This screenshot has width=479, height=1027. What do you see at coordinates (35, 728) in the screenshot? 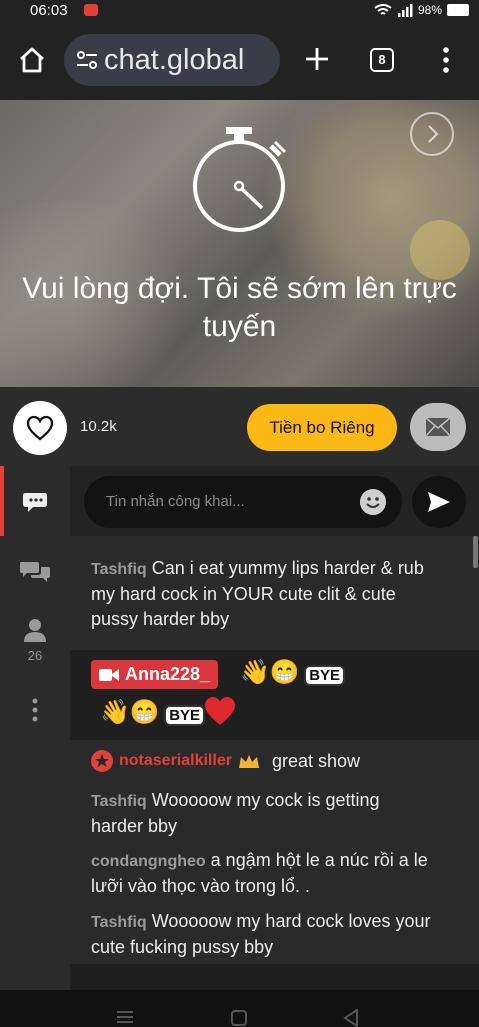
I see `chat-sidebar: 26` at bounding box center [35, 728].